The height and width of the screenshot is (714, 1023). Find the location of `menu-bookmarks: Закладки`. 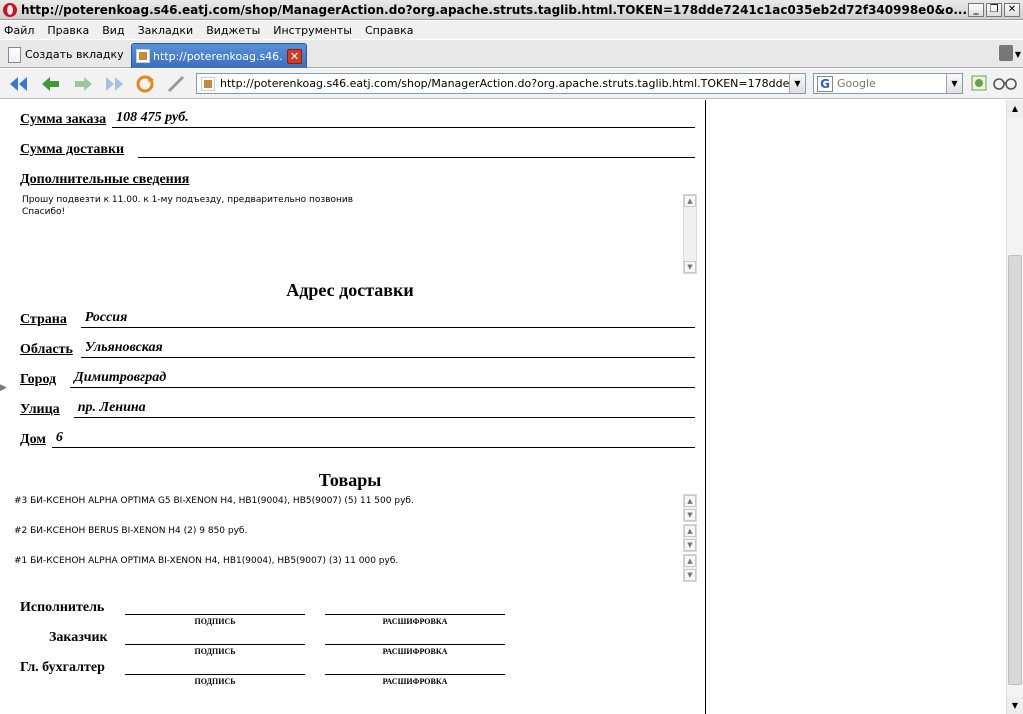

menu-bookmarks: Закладки is located at coordinates (166, 30).